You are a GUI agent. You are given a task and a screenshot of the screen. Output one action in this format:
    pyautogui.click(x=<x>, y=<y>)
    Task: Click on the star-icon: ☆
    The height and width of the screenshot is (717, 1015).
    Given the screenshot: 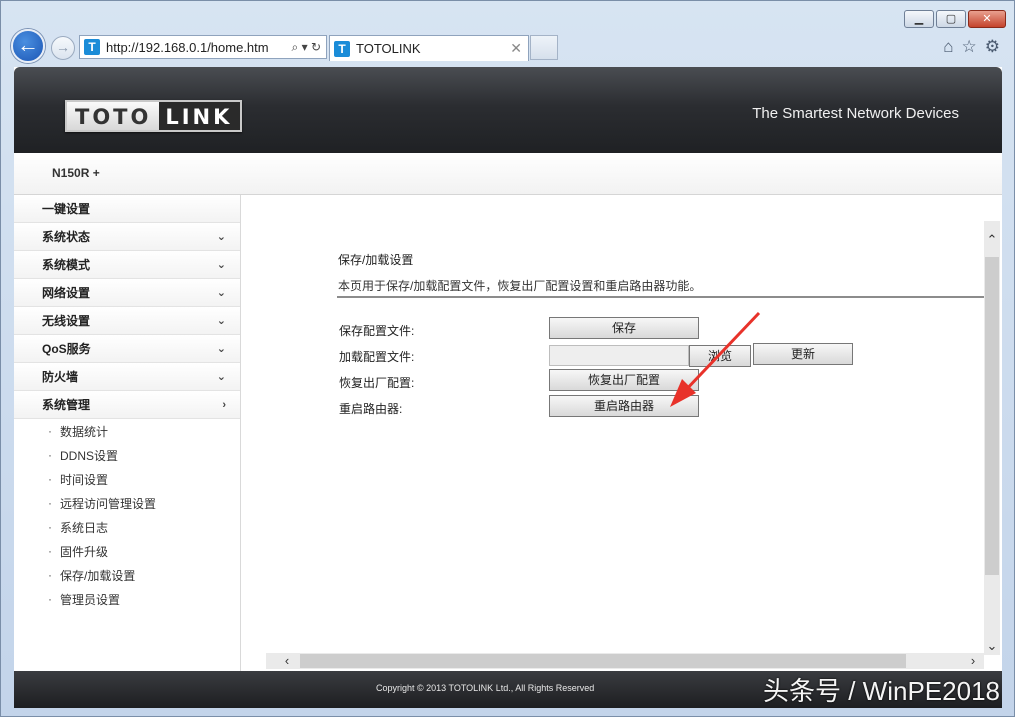 What is the action you would take?
    pyautogui.click(x=969, y=47)
    